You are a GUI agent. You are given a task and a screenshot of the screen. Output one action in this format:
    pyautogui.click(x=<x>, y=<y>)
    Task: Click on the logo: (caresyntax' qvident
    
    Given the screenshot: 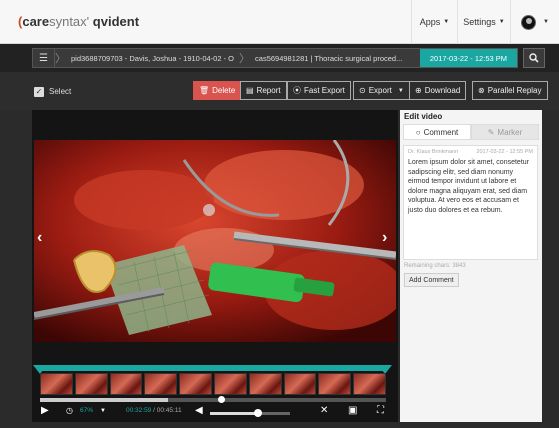 What is the action you would take?
    pyautogui.click(x=78, y=21)
    